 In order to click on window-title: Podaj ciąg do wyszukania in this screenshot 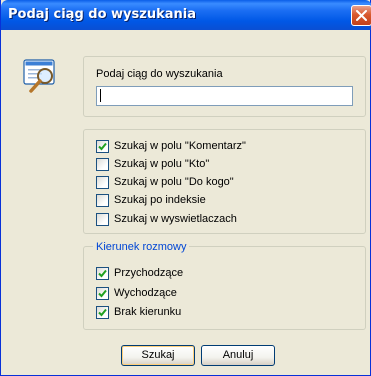, I will do `click(102, 14)`.